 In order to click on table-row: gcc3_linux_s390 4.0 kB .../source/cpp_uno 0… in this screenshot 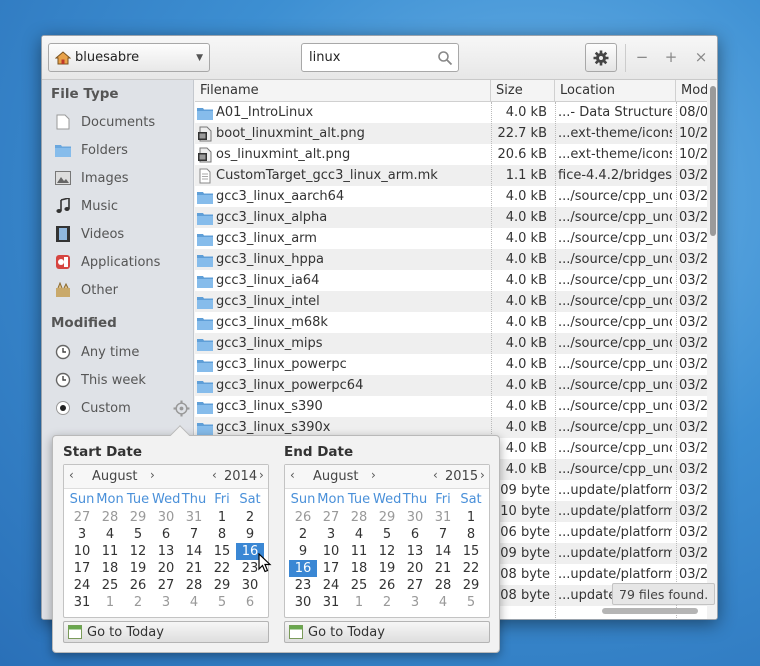, I will do `click(451, 406)`.